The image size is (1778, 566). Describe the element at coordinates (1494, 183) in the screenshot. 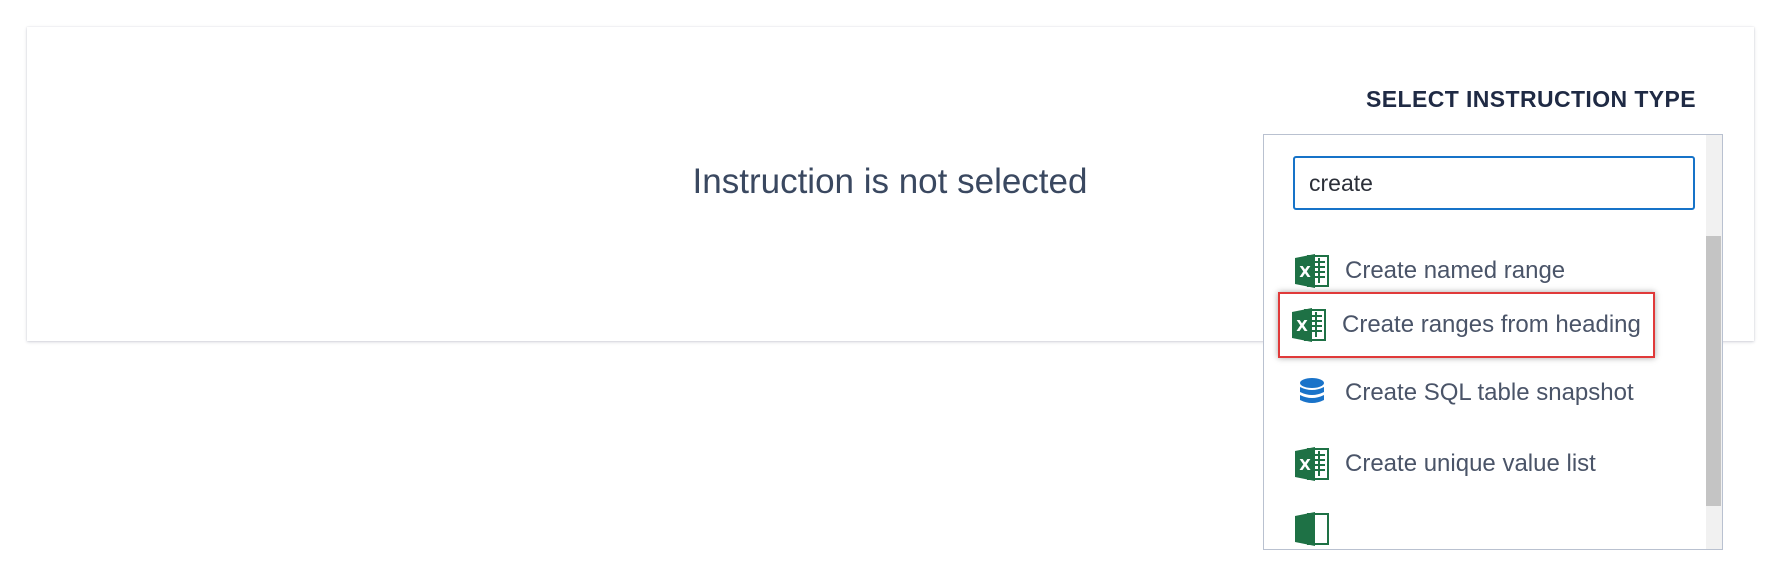

I see `instruction-search-input` at that location.